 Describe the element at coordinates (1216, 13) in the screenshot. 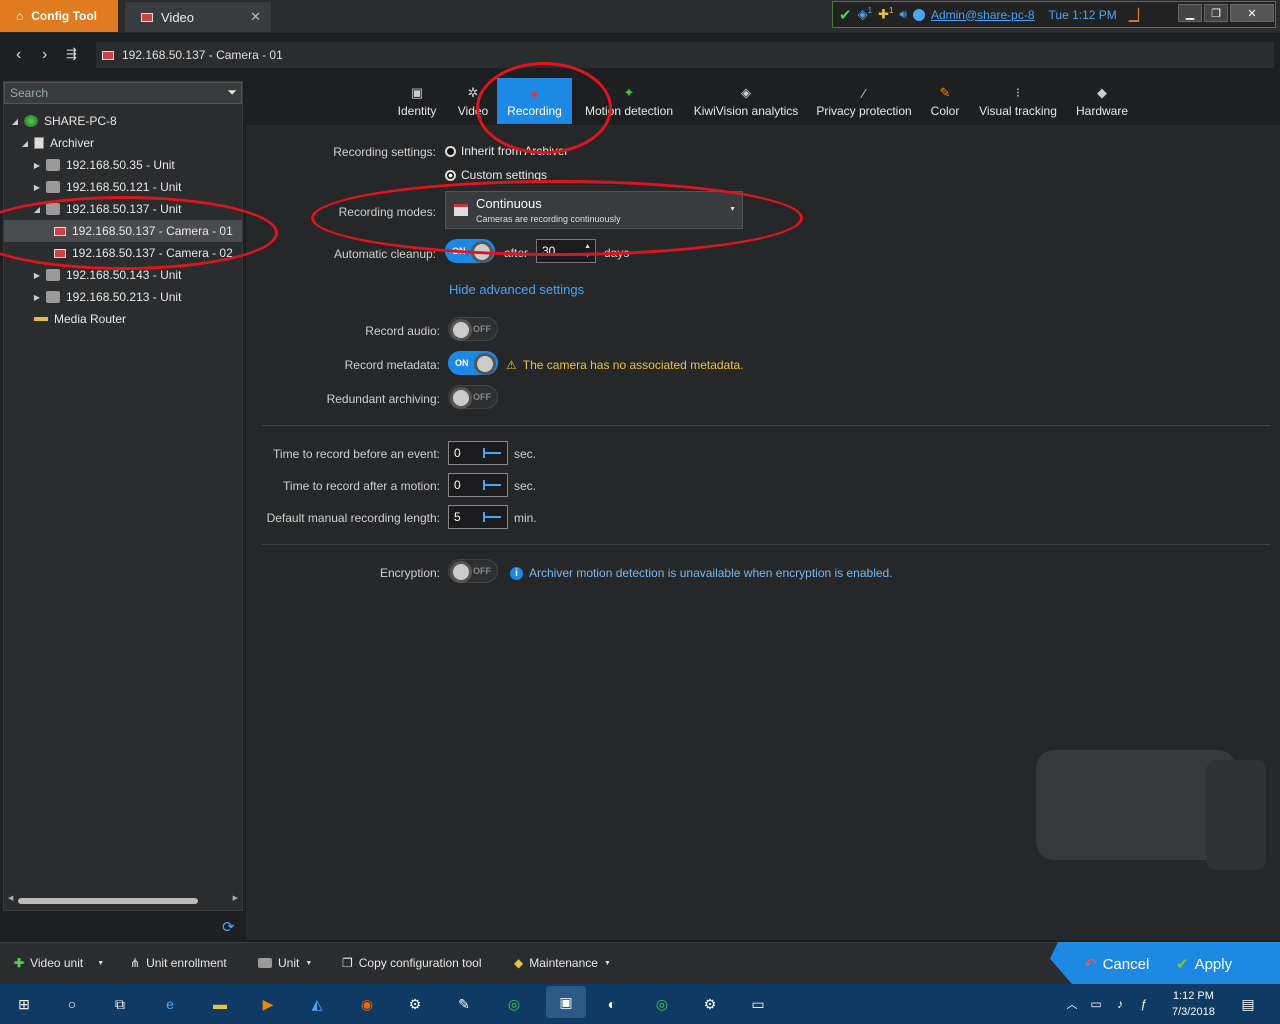

I see `restore-button: ❐` at that location.